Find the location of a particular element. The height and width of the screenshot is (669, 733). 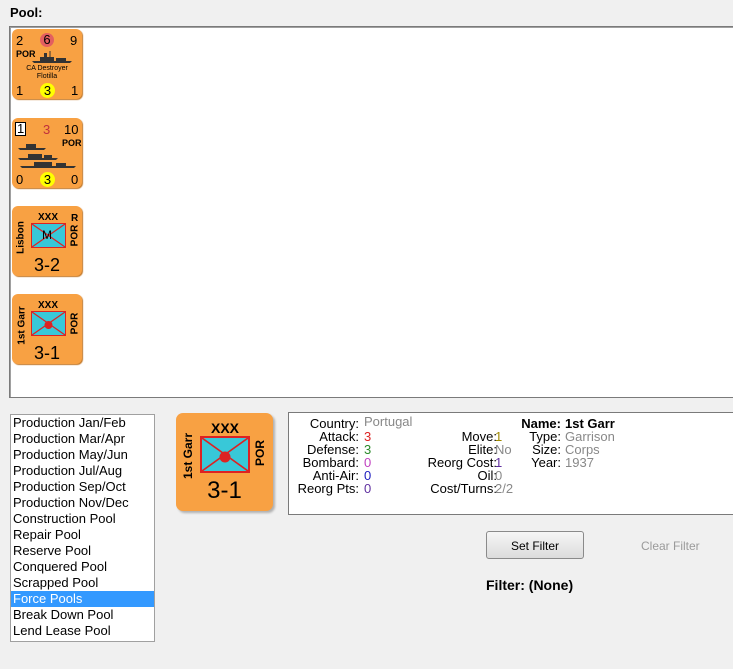

year-label: Year: is located at coordinates (546, 462).